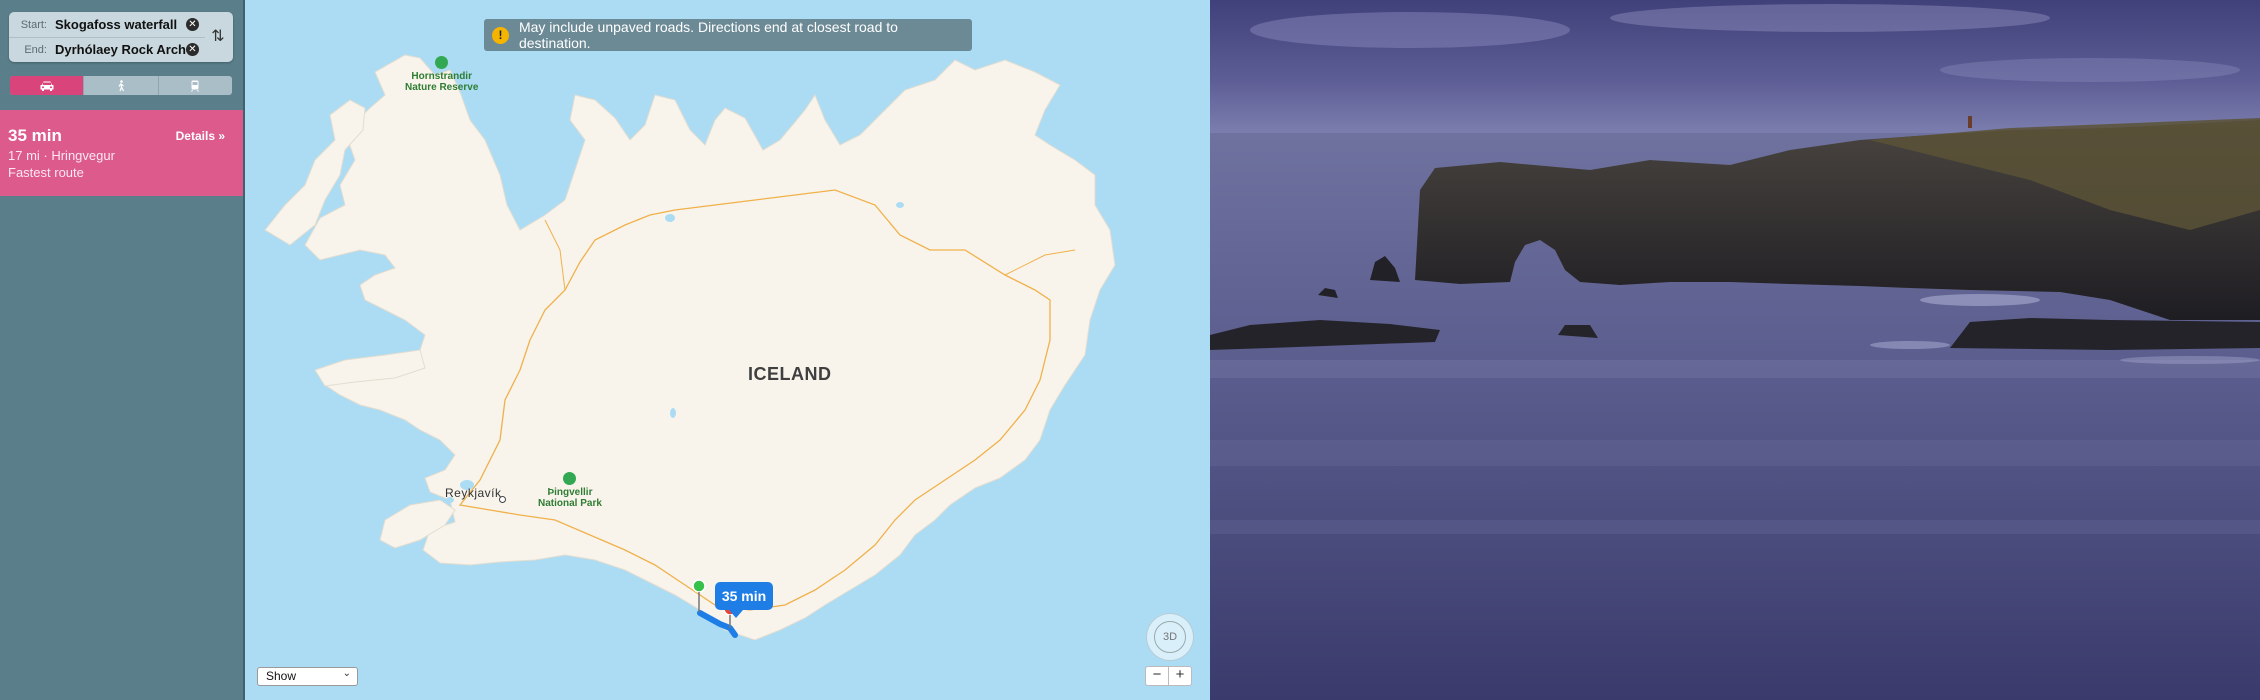 This screenshot has height=700, width=2260. I want to click on show-dropdown: Show ⌄, so click(307, 676).